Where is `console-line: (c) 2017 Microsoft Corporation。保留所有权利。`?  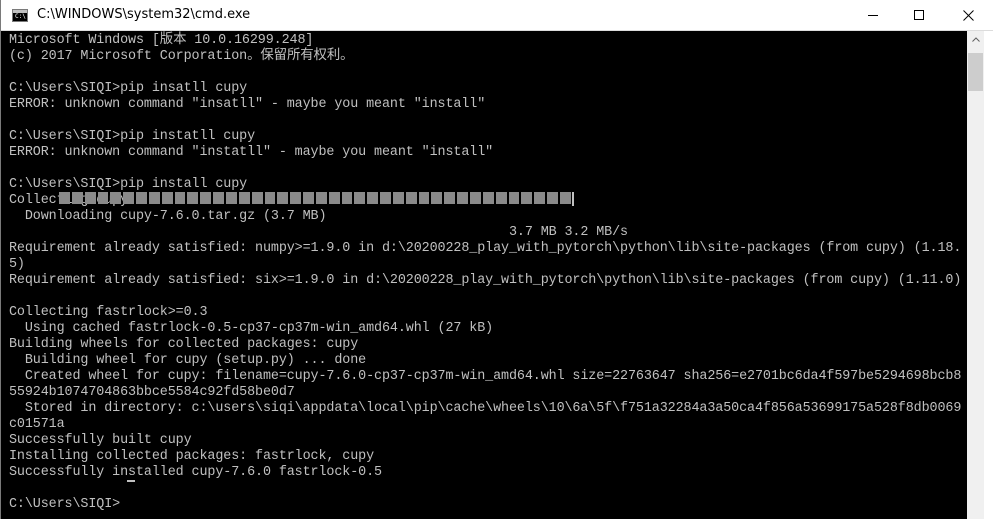
console-line: (c) 2017 Microsoft Corporation。保留所有权利。 is located at coordinates (181, 56).